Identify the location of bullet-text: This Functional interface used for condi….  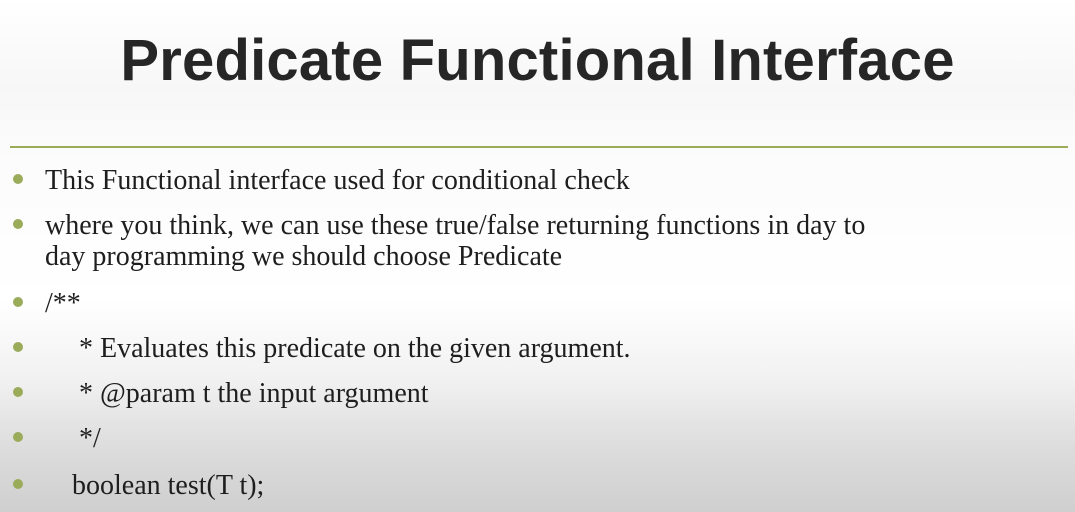
(337, 180).